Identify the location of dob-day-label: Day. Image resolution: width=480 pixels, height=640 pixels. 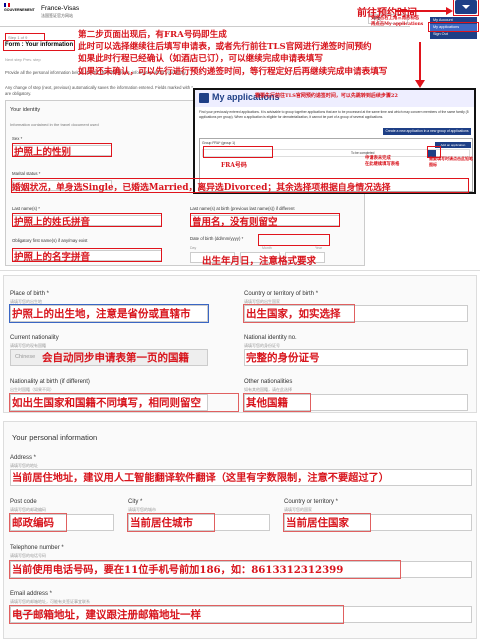
(193, 248).